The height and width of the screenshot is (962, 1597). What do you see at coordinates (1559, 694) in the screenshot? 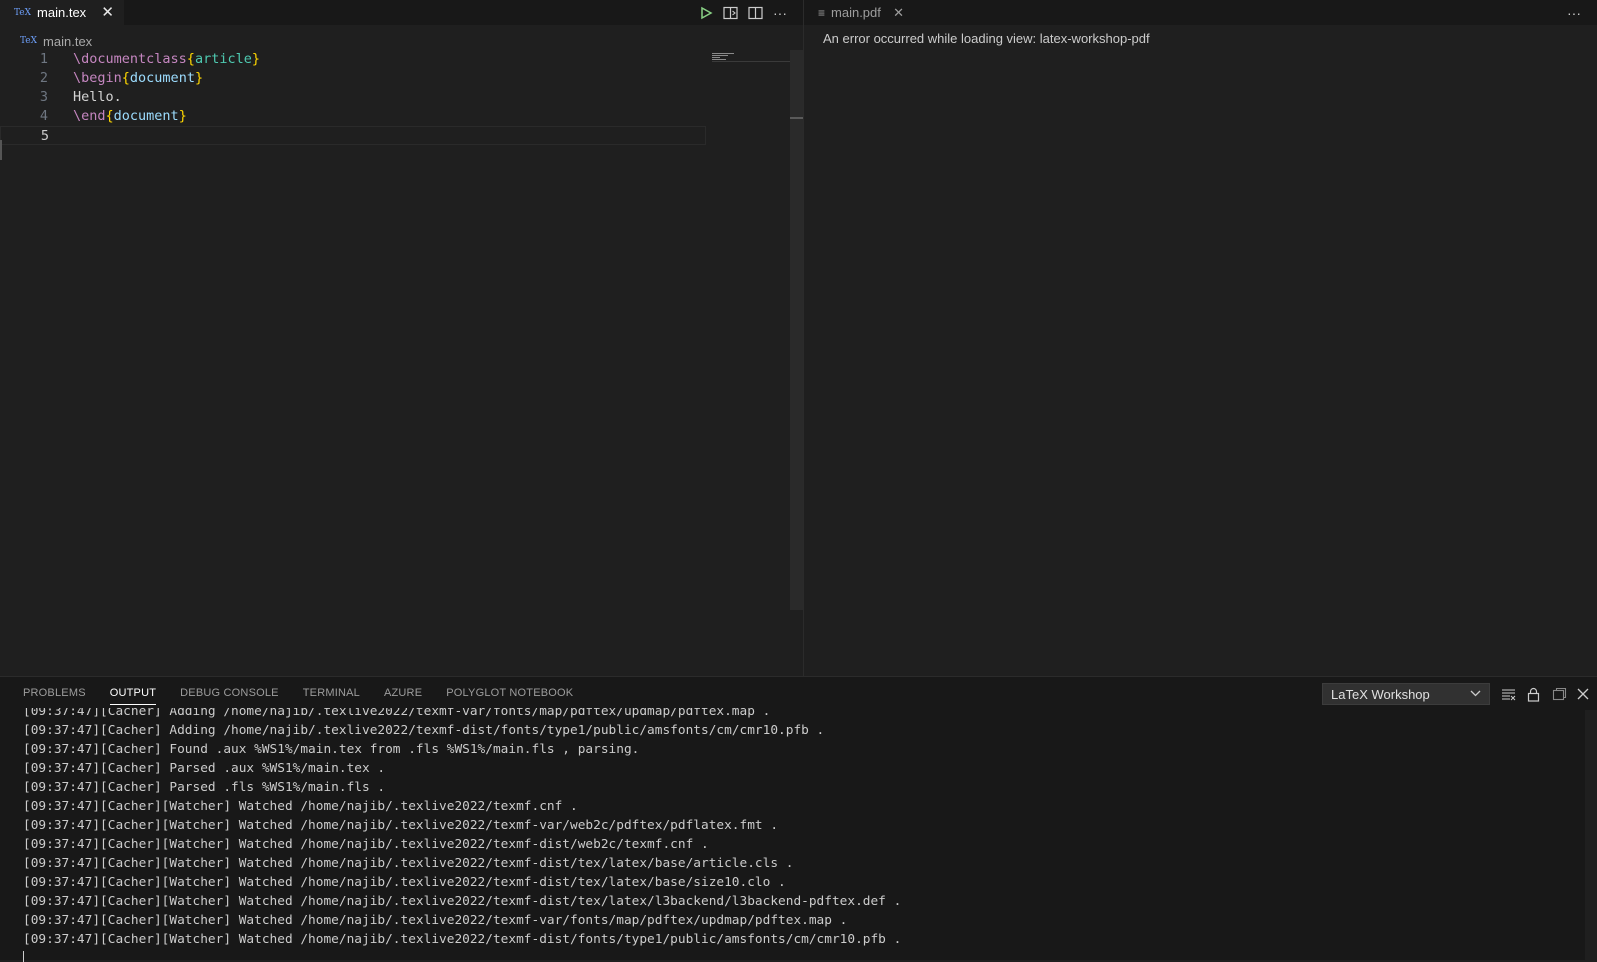
I see `maximize-panel-icon` at bounding box center [1559, 694].